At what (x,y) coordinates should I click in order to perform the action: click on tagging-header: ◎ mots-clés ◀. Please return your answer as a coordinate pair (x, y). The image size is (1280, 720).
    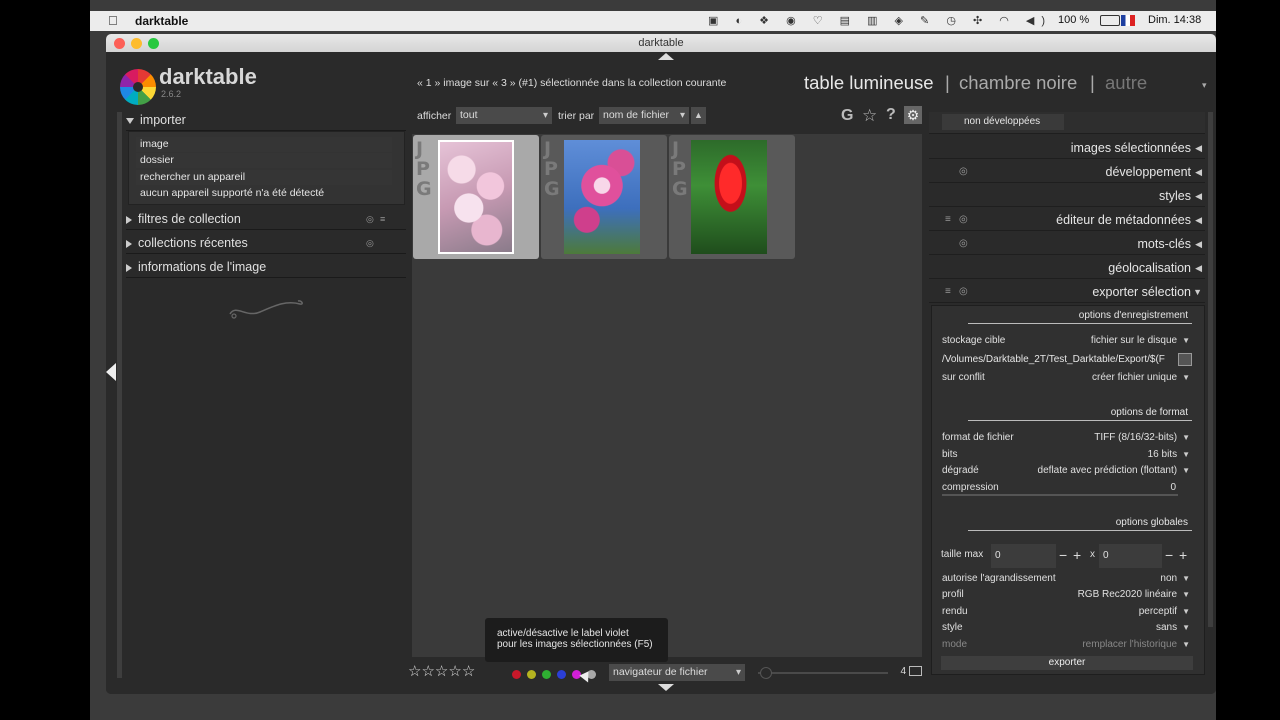
    Looking at the image, I should click on (1067, 244).